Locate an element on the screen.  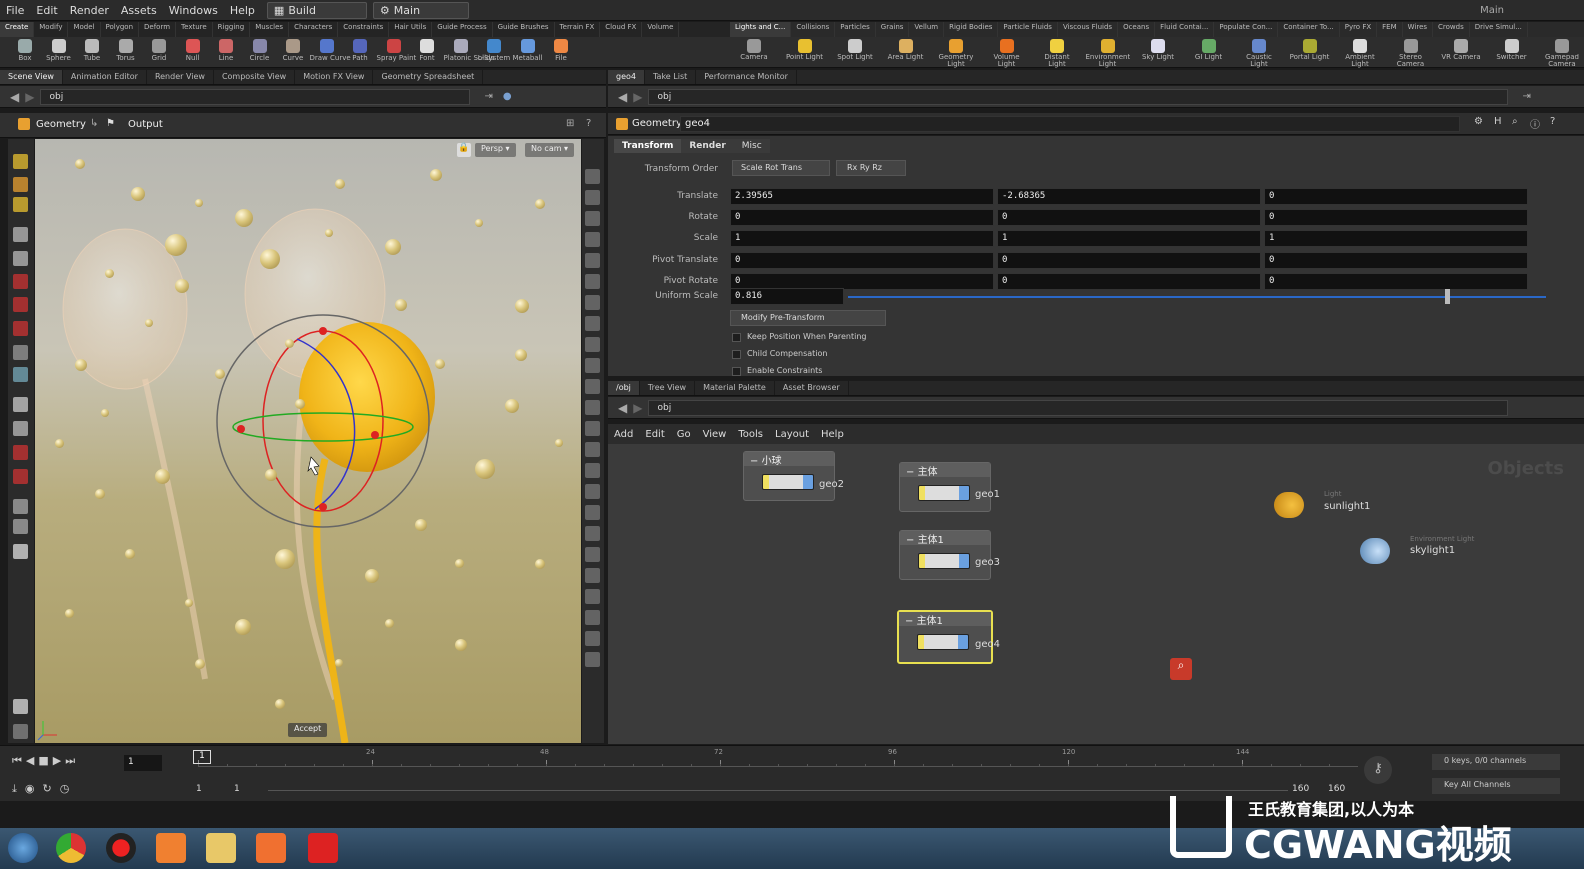
tool-button: Area Light is located at coordinates (906, 53).